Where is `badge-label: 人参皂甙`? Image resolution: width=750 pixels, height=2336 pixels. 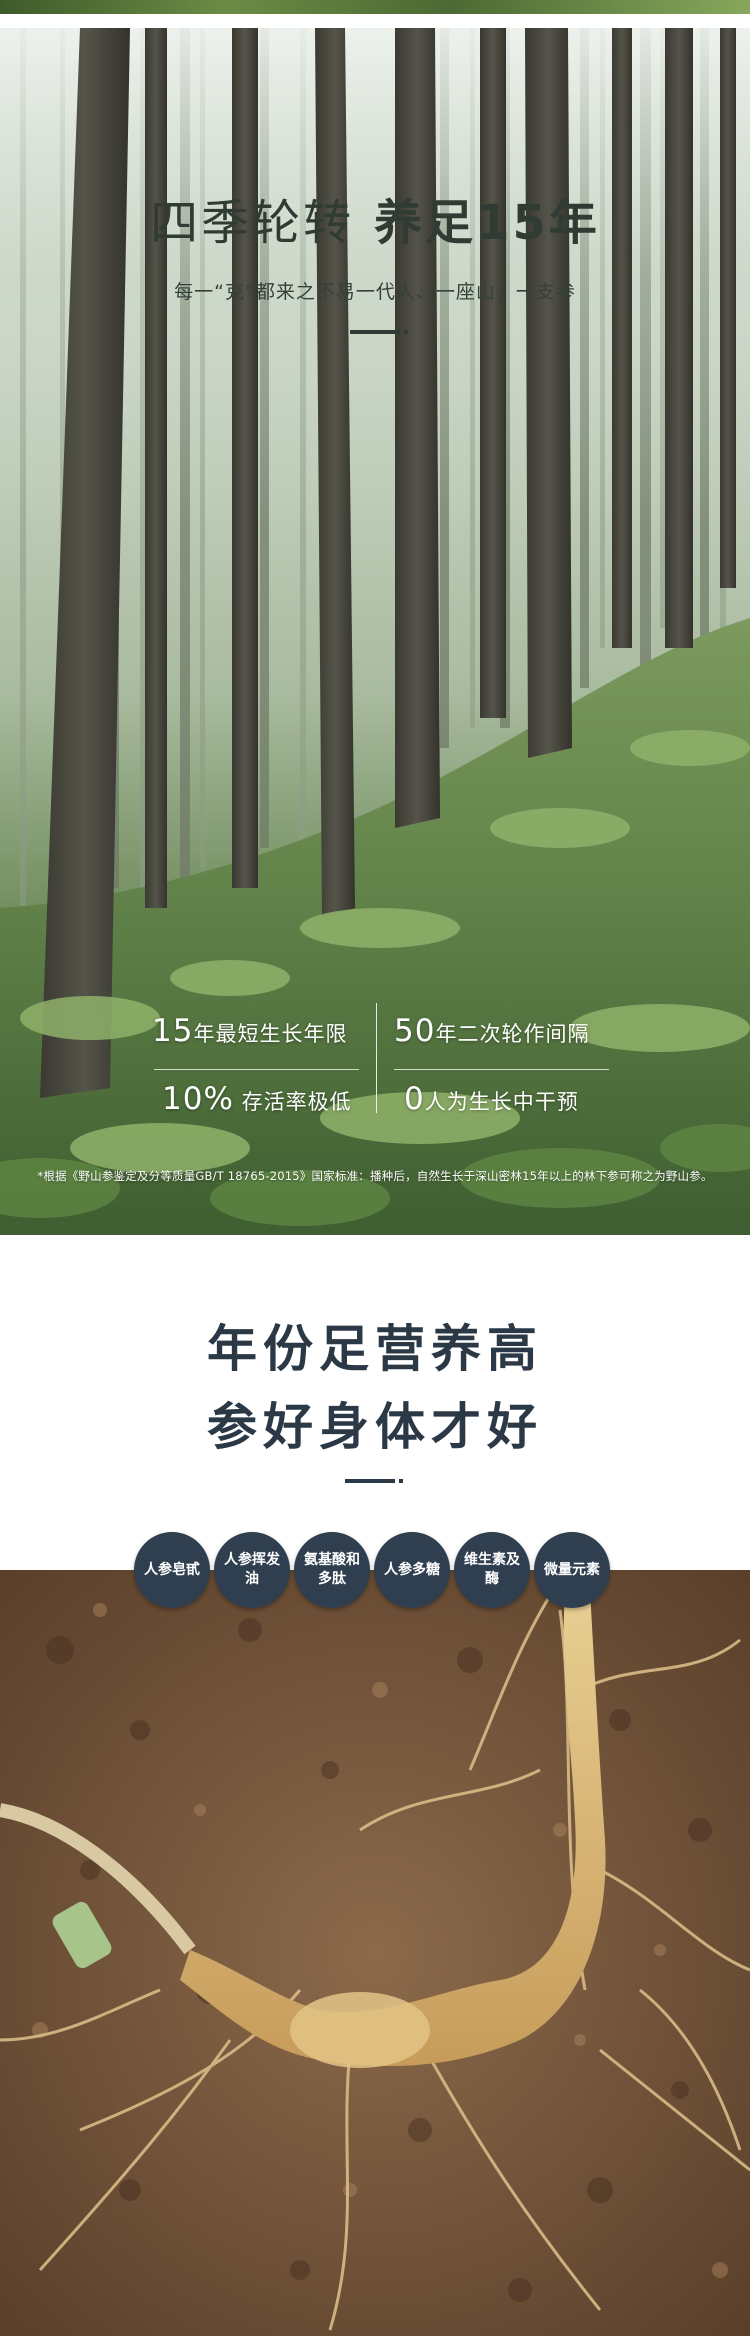 badge-label: 人参皂甙 is located at coordinates (172, 1569).